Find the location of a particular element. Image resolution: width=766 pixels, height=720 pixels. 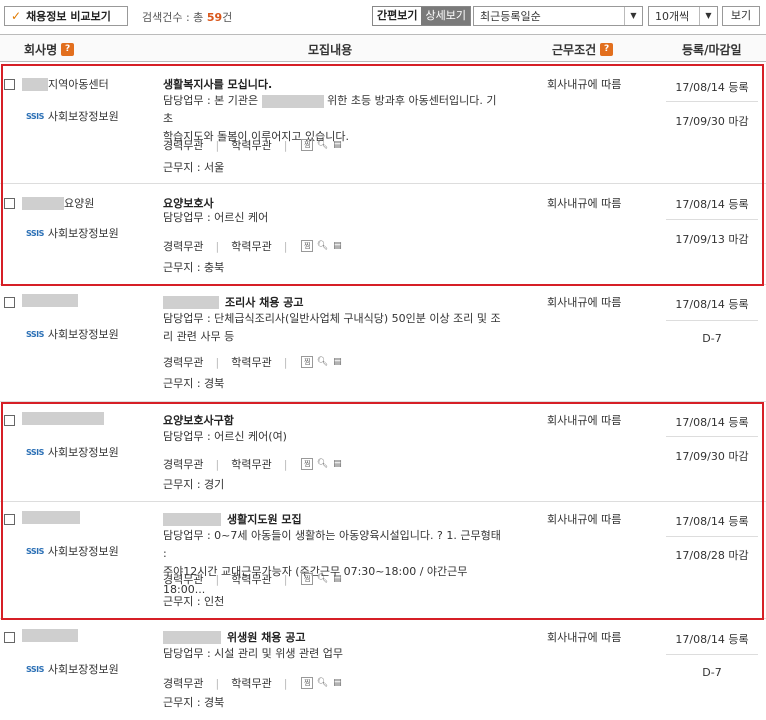

per-page-select: 10개씩 ▼ is located at coordinates (683, 16).